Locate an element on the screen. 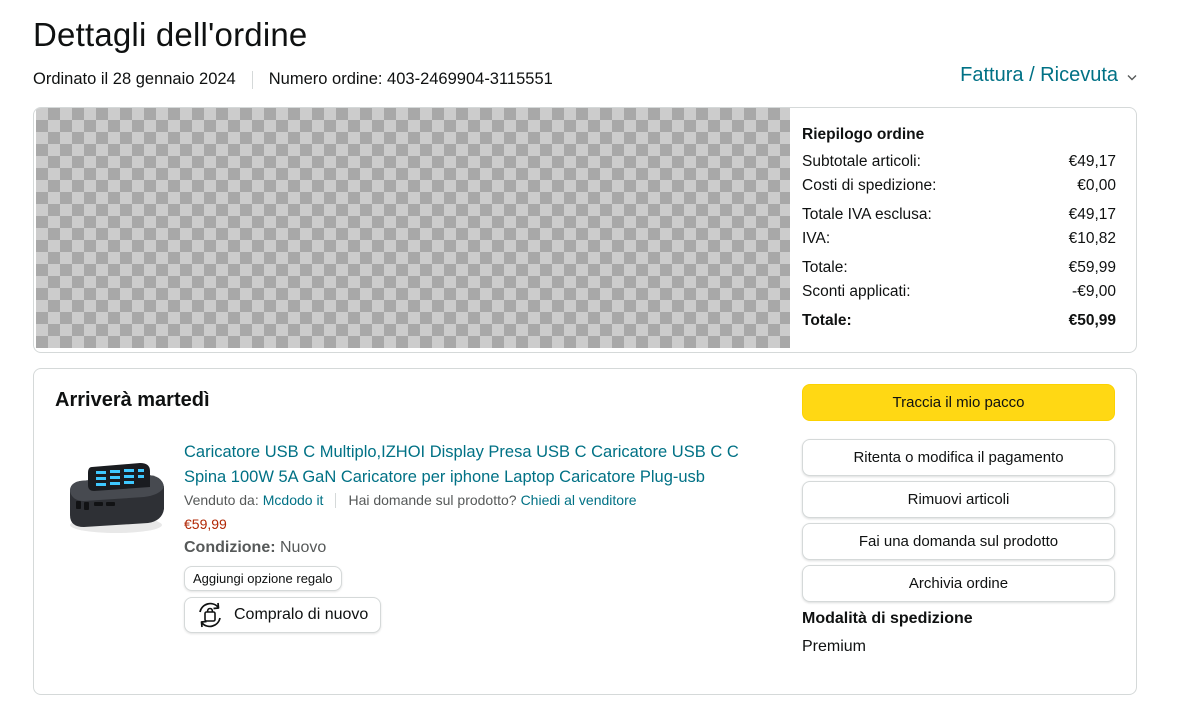  page-title: Dettagli dell'ordine is located at coordinates (170, 34).